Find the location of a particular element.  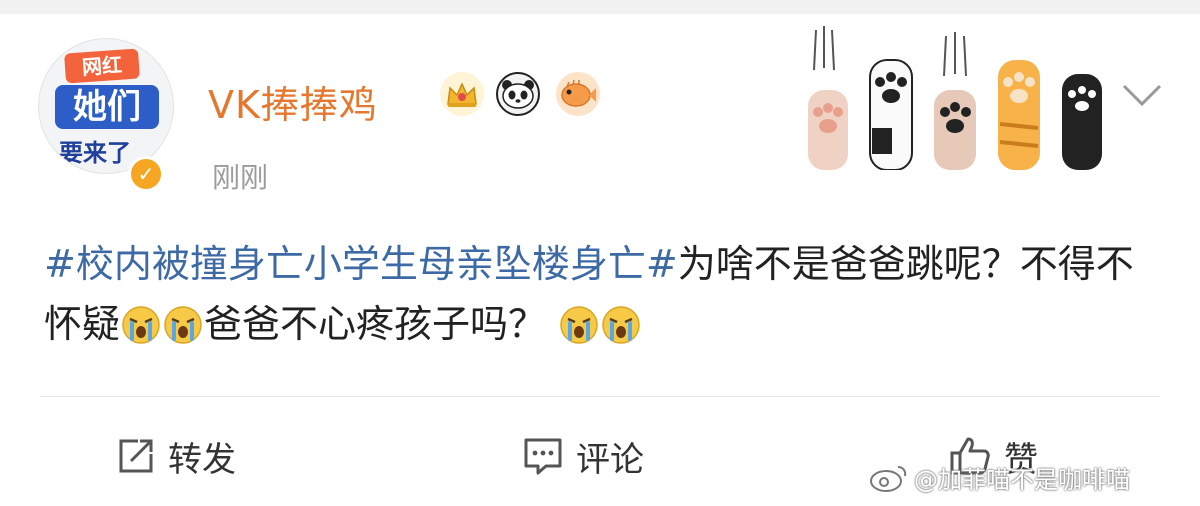

repost-label: 转发 is located at coordinates (202, 459).